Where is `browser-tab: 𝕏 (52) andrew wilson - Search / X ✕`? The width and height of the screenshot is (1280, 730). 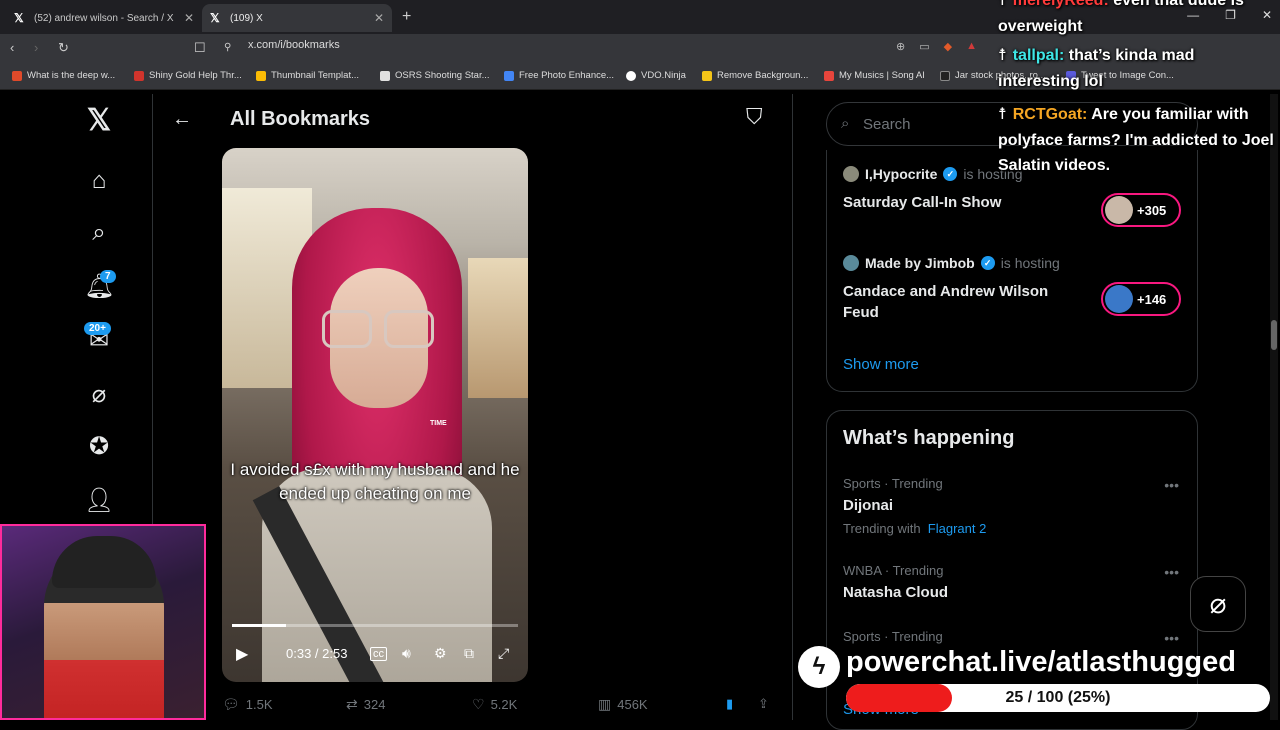 browser-tab: 𝕏 (52) andrew wilson - Search / X ✕ is located at coordinates (104, 18).